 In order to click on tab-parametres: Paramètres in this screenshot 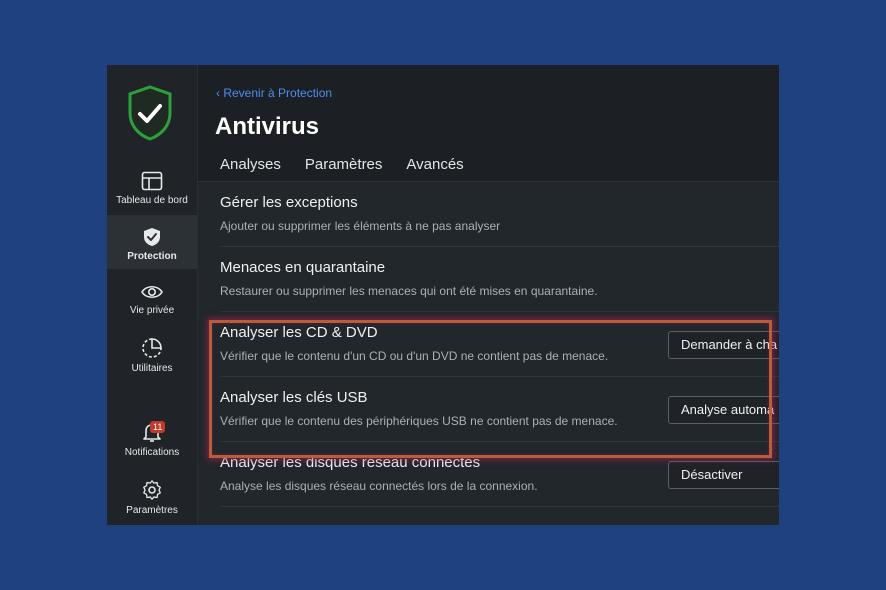, I will do `click(343, 169)`.